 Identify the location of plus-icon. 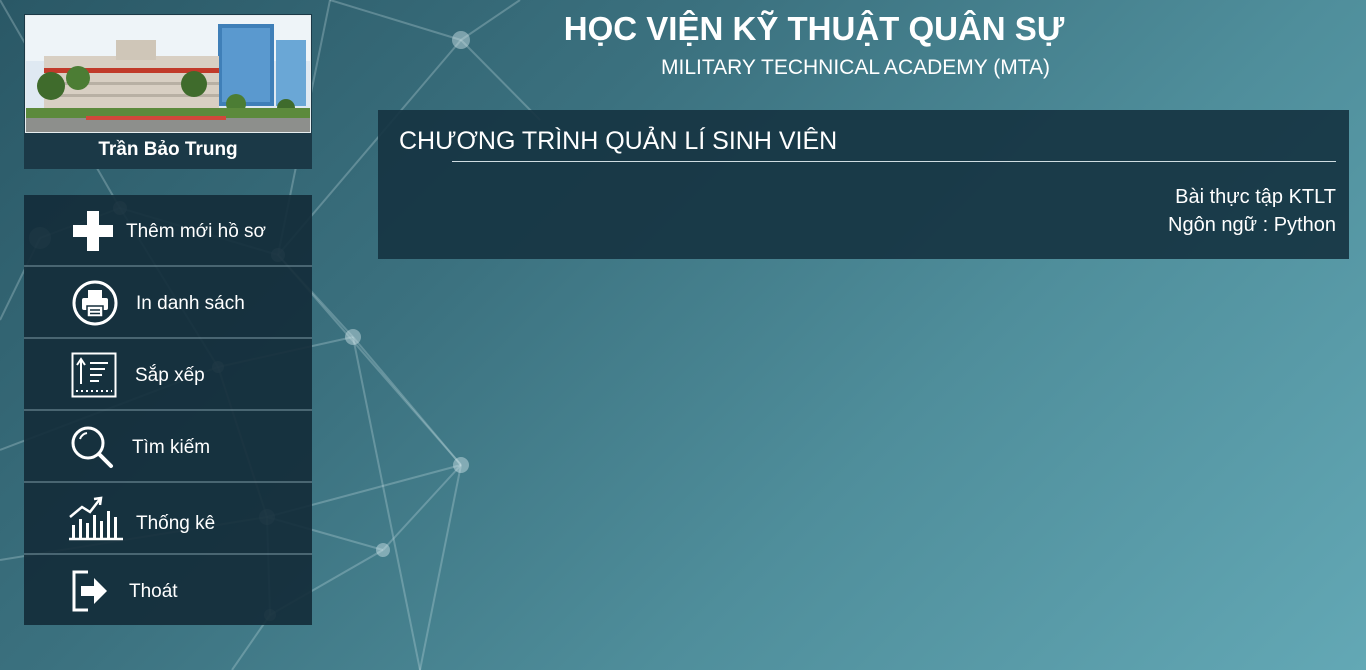
(93, 231).